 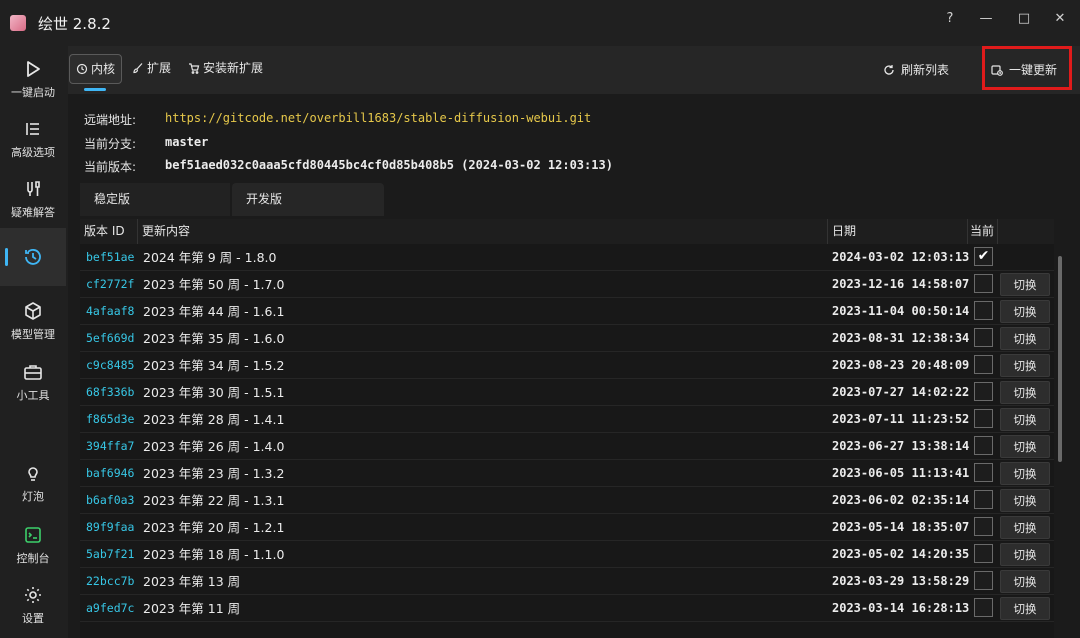 What do you see at coordinates (151, 68) in the screenshot?
I see `tab-extensions: 扩展` at bounding box center [151, 68].